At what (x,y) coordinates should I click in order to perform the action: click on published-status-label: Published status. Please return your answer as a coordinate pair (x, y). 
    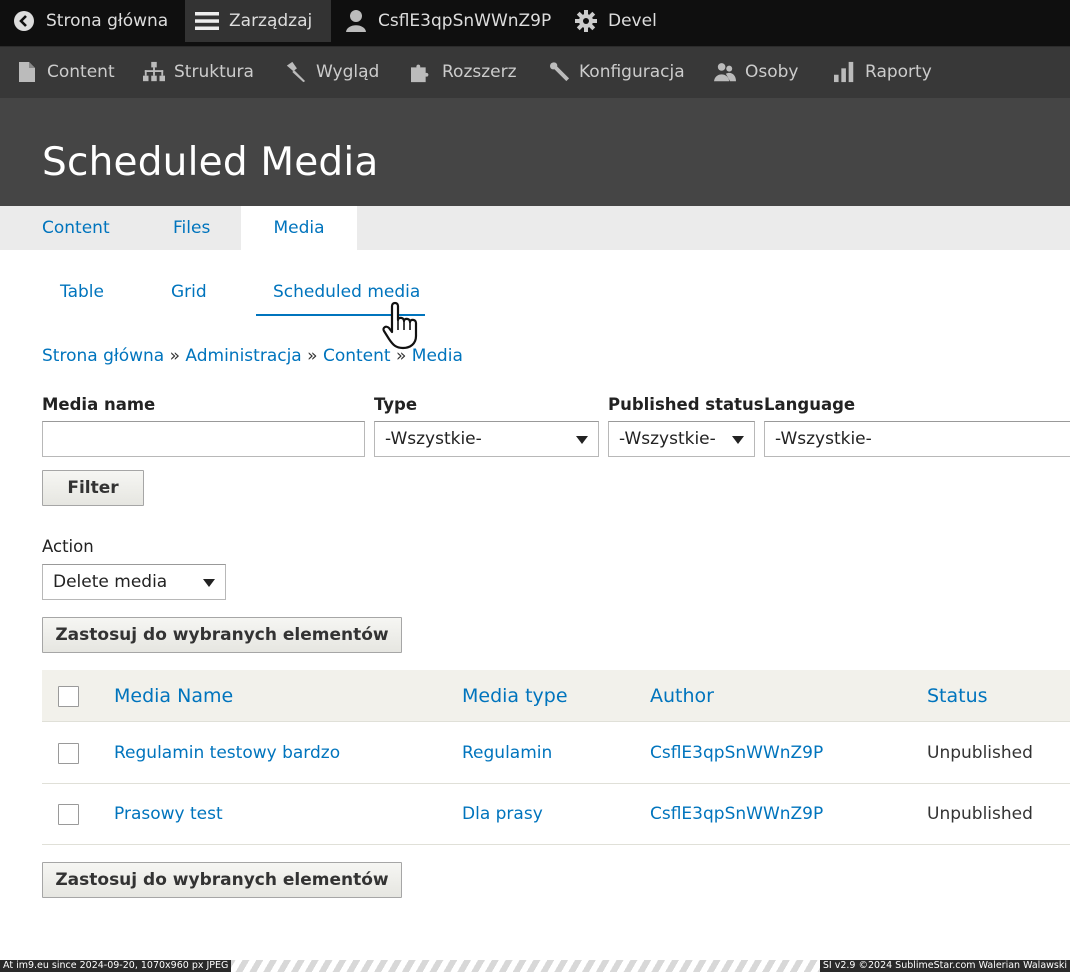
    Looking at the image, I should click on (686, 404).